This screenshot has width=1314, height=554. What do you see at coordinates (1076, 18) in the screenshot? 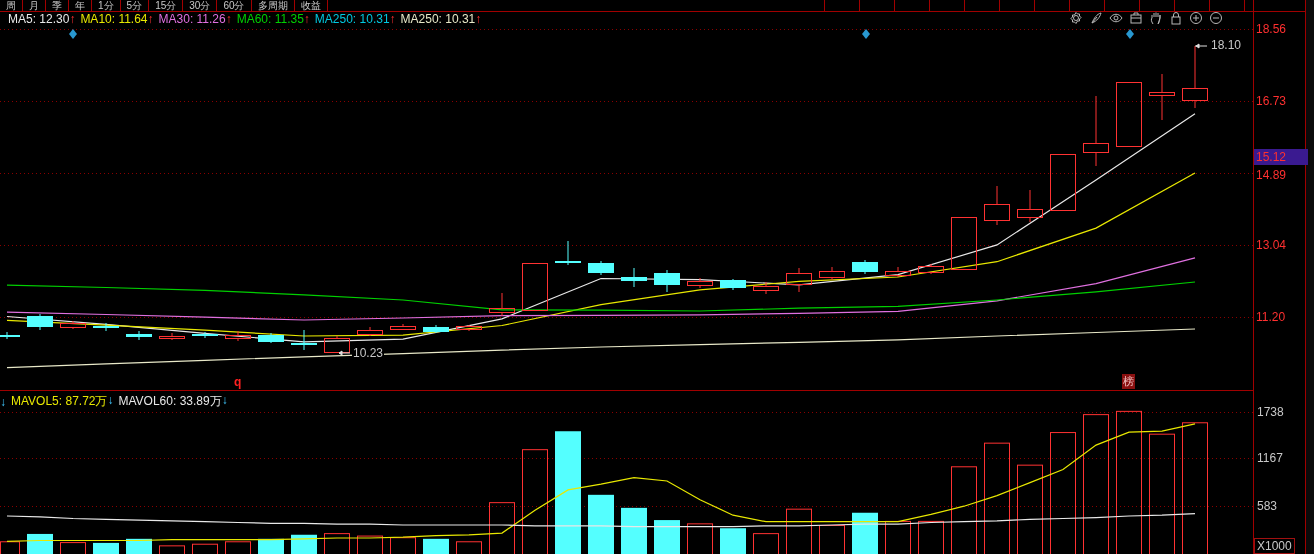
I see `settings-icon` at bounding box center [1076, 18].